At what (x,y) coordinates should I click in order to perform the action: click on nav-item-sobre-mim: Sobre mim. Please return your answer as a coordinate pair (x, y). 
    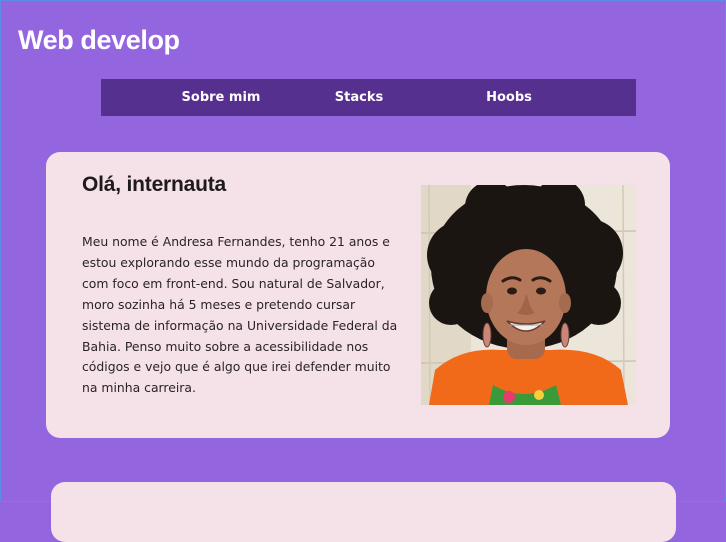
    Looking at the image, I should click on (221, 97).